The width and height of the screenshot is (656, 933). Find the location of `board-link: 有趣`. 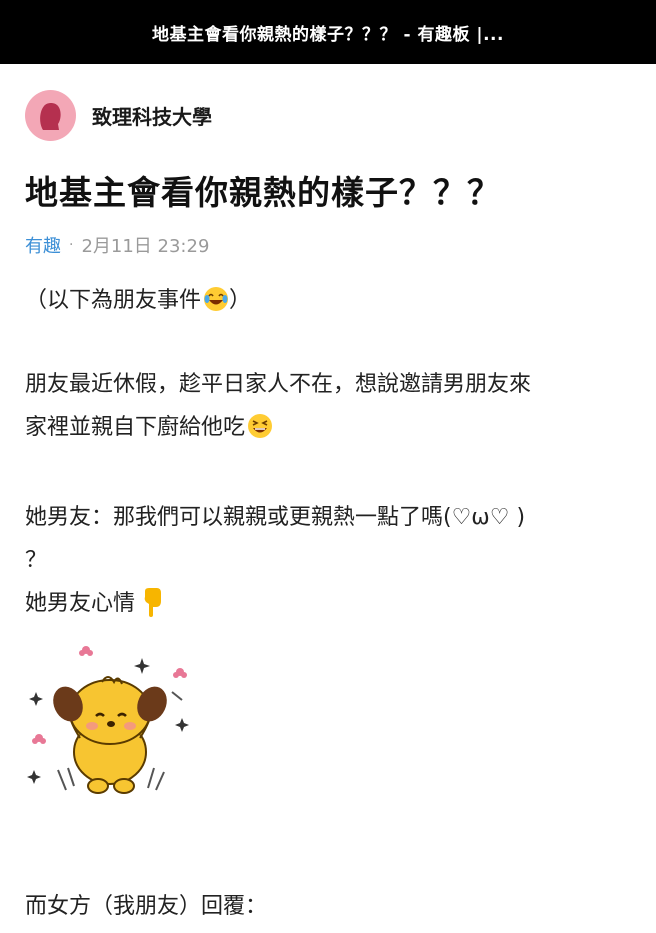

board-link: 有趣 is located at coordinates (43, 245).